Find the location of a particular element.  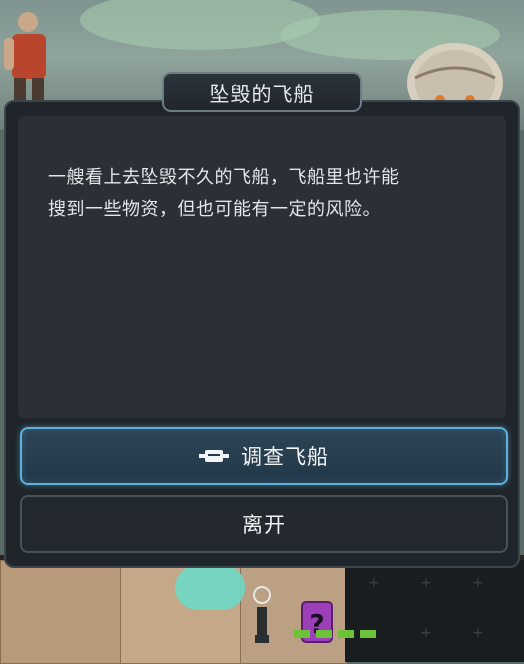

description-line: 一艘看上去坠毁不久的飞船，飞船里也许能 is located at coordinates (224, 177).